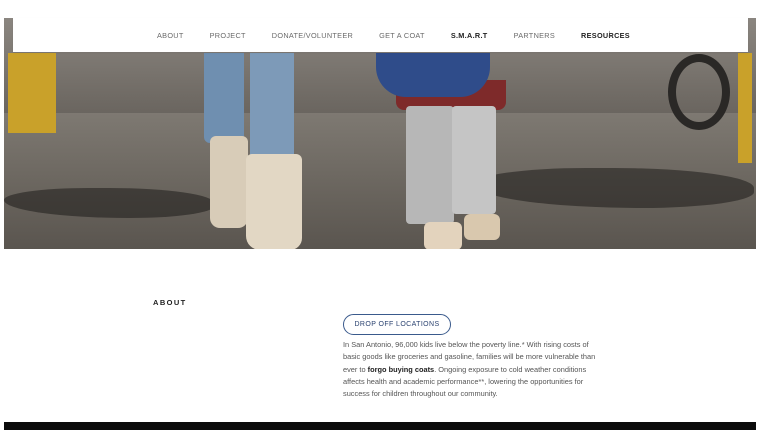 The height and width of the screenshot is (430, 766). Describe the element at coordinates (745, 108) in the screenshot. I see `yellow-post-right` at that location.